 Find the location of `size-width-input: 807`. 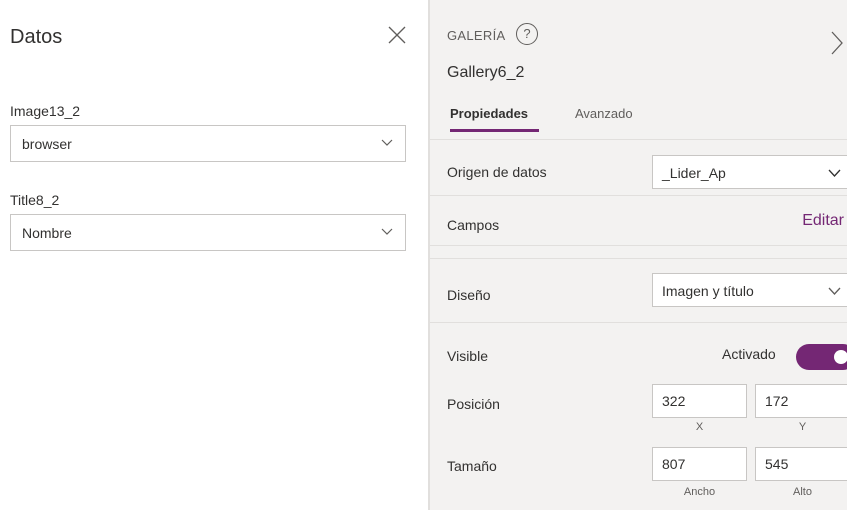

size-width-input: 807 is located at coordinates (699, 464).